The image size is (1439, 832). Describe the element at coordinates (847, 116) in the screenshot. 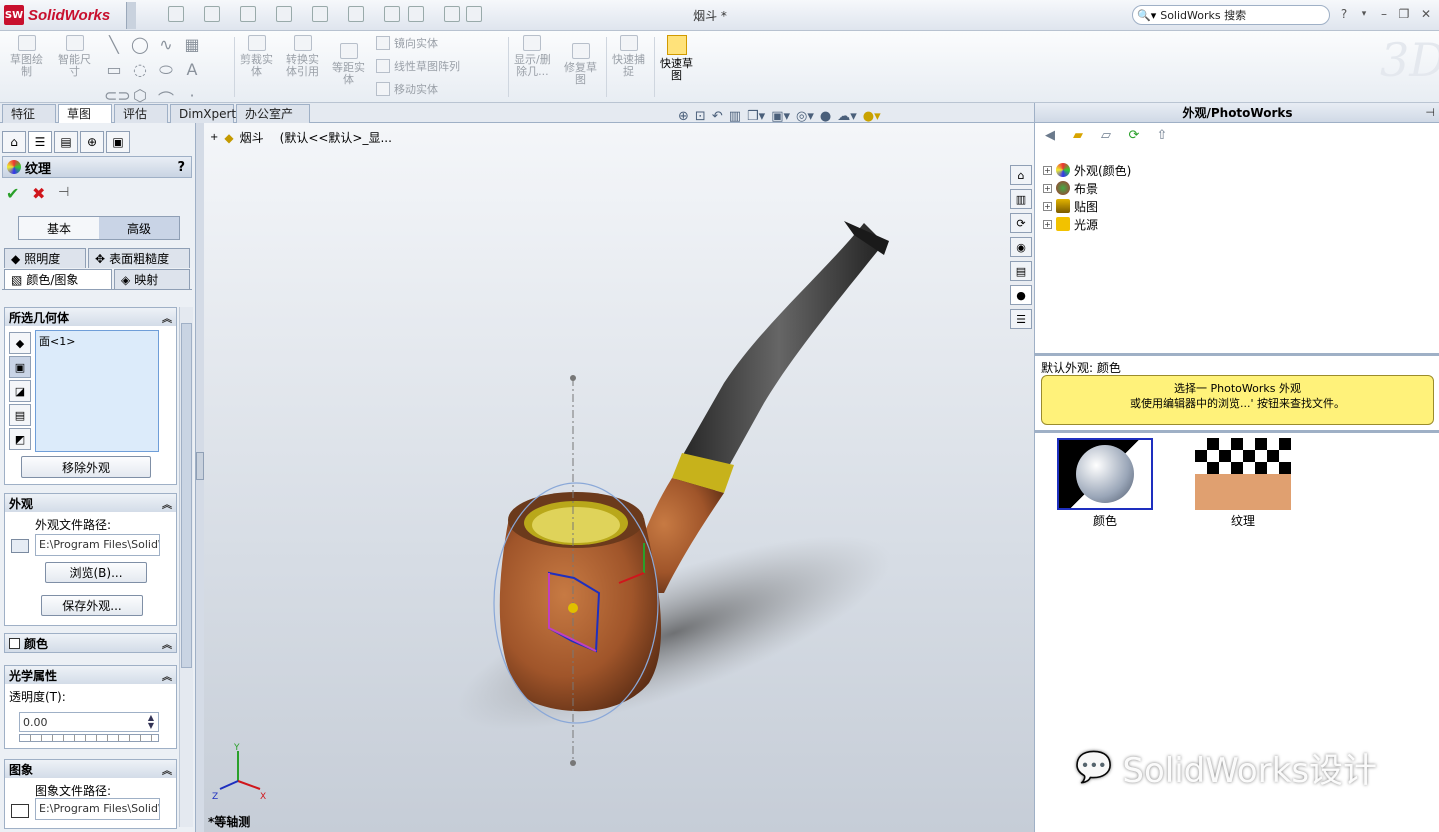

I see `apply-scene-icon: ☁▾` at that location.